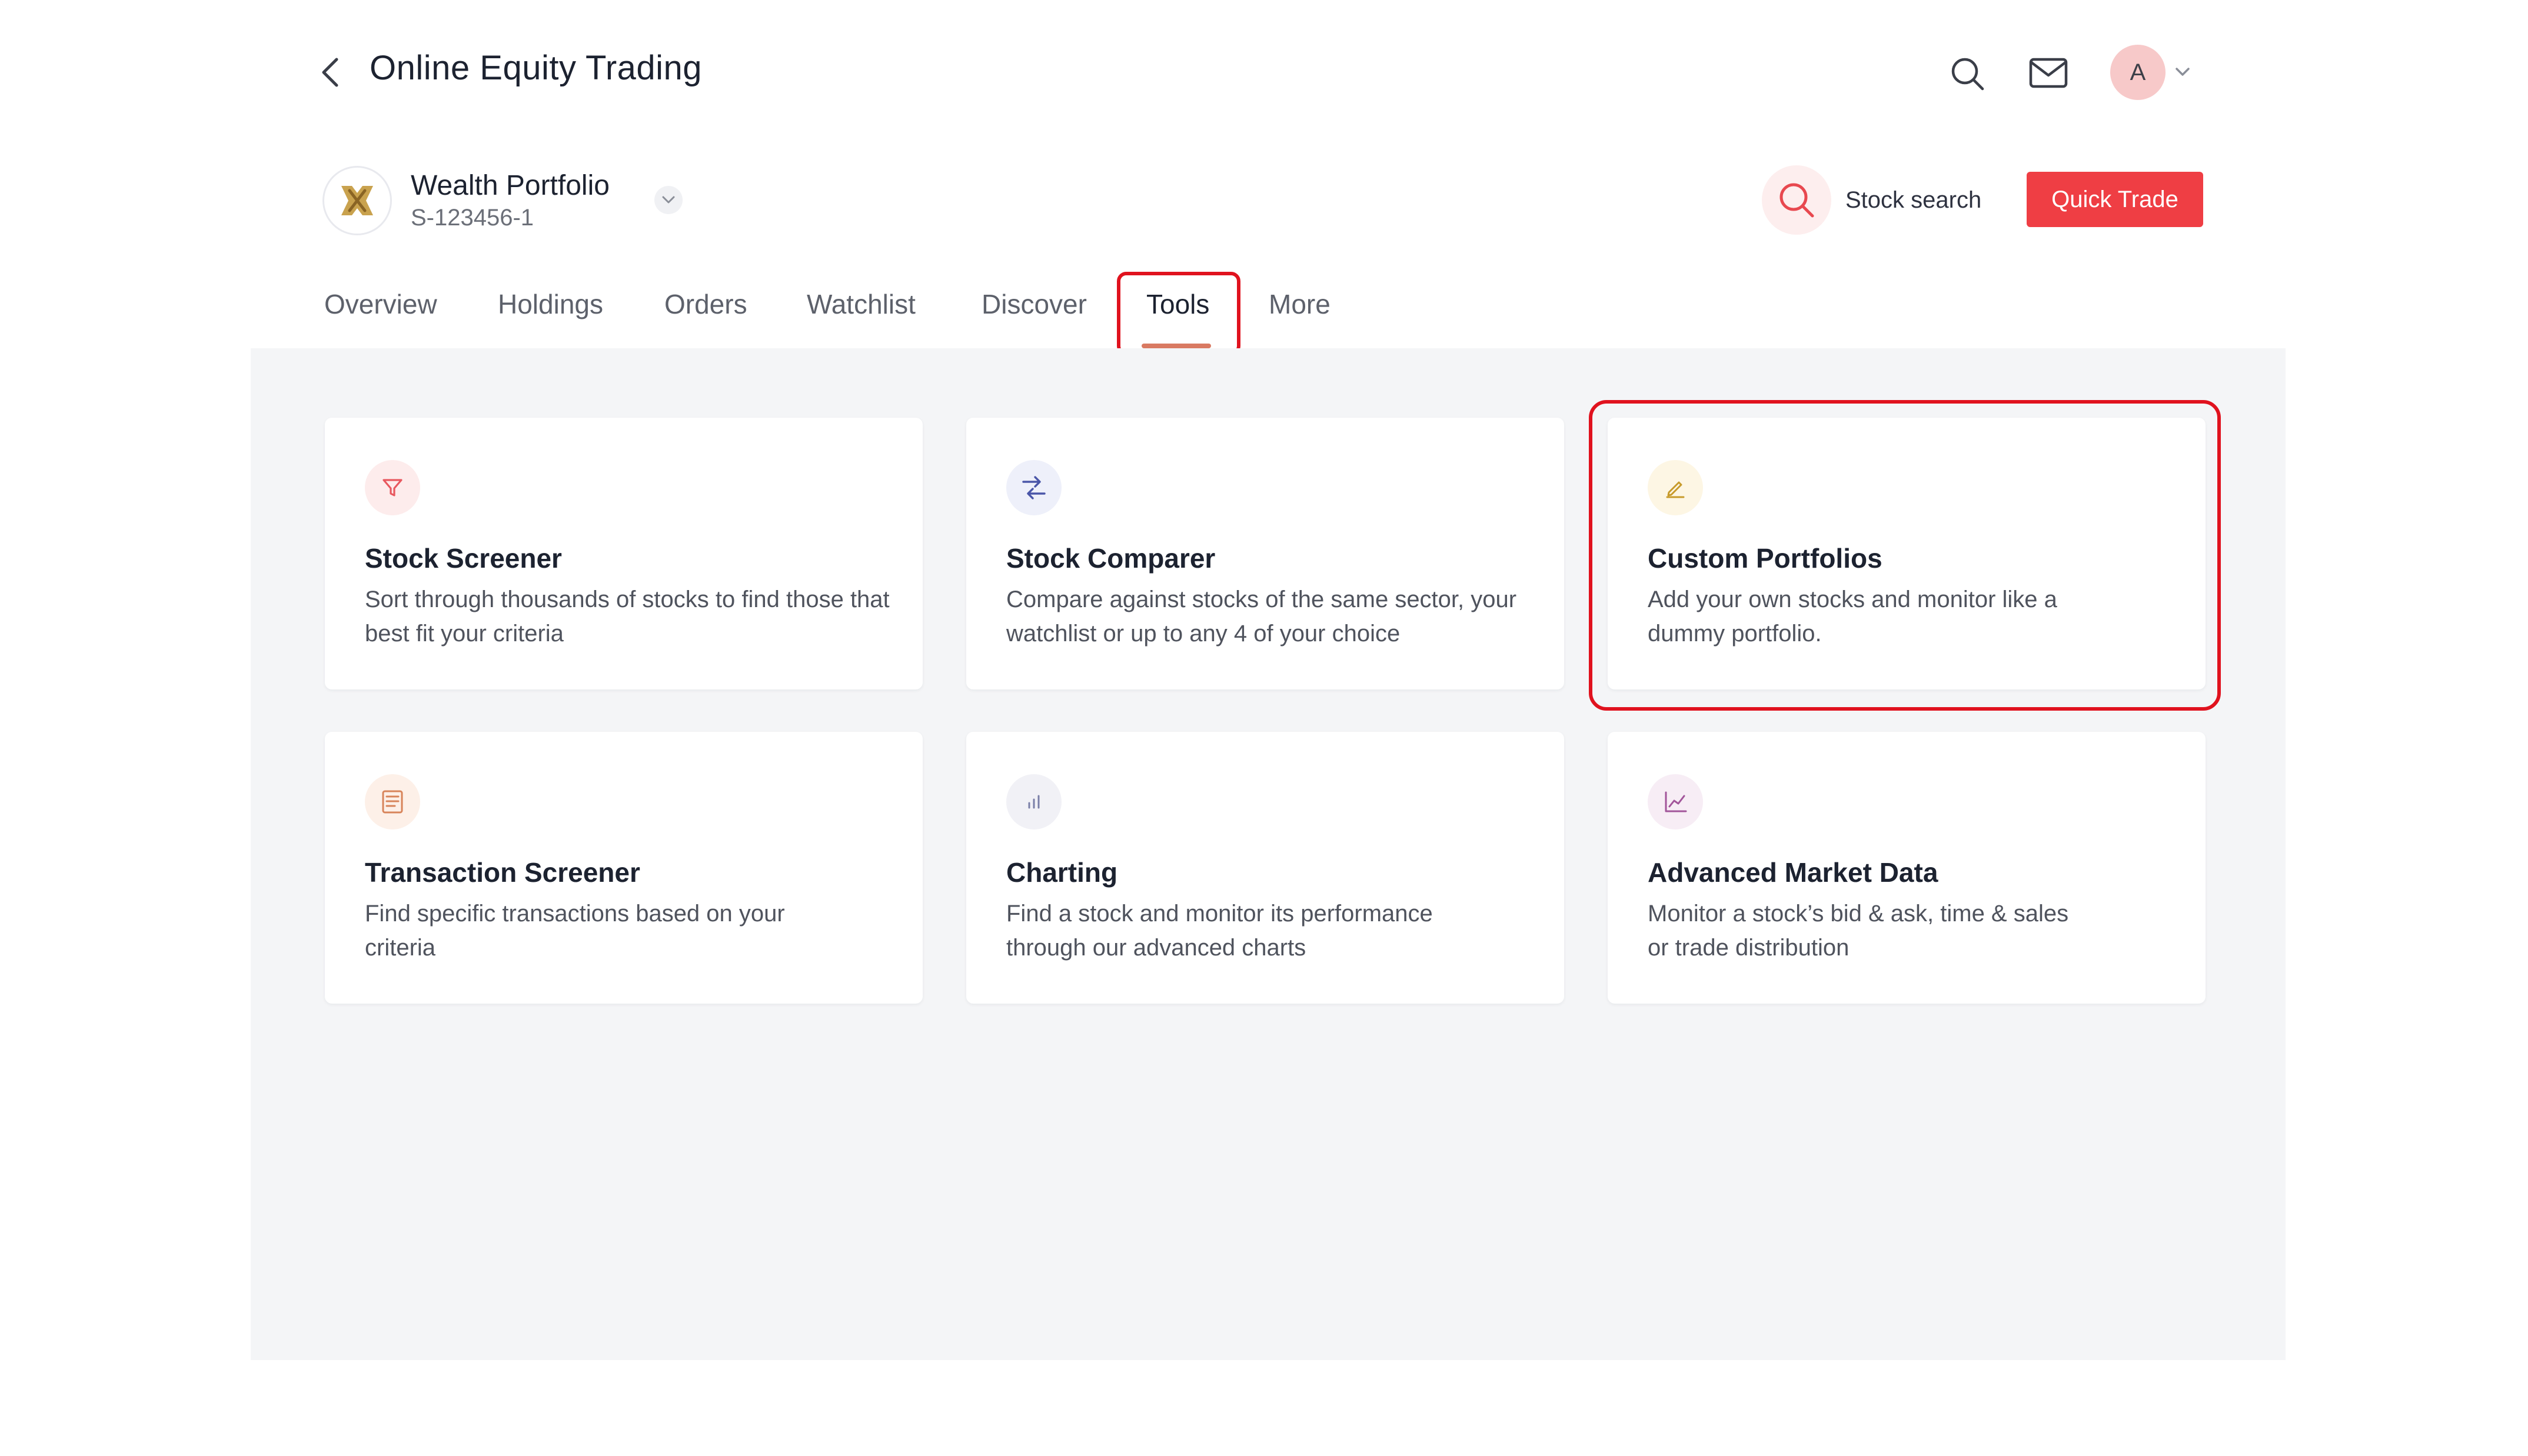  I want to click on portfolio-dropdown-button, so click(668, 200).